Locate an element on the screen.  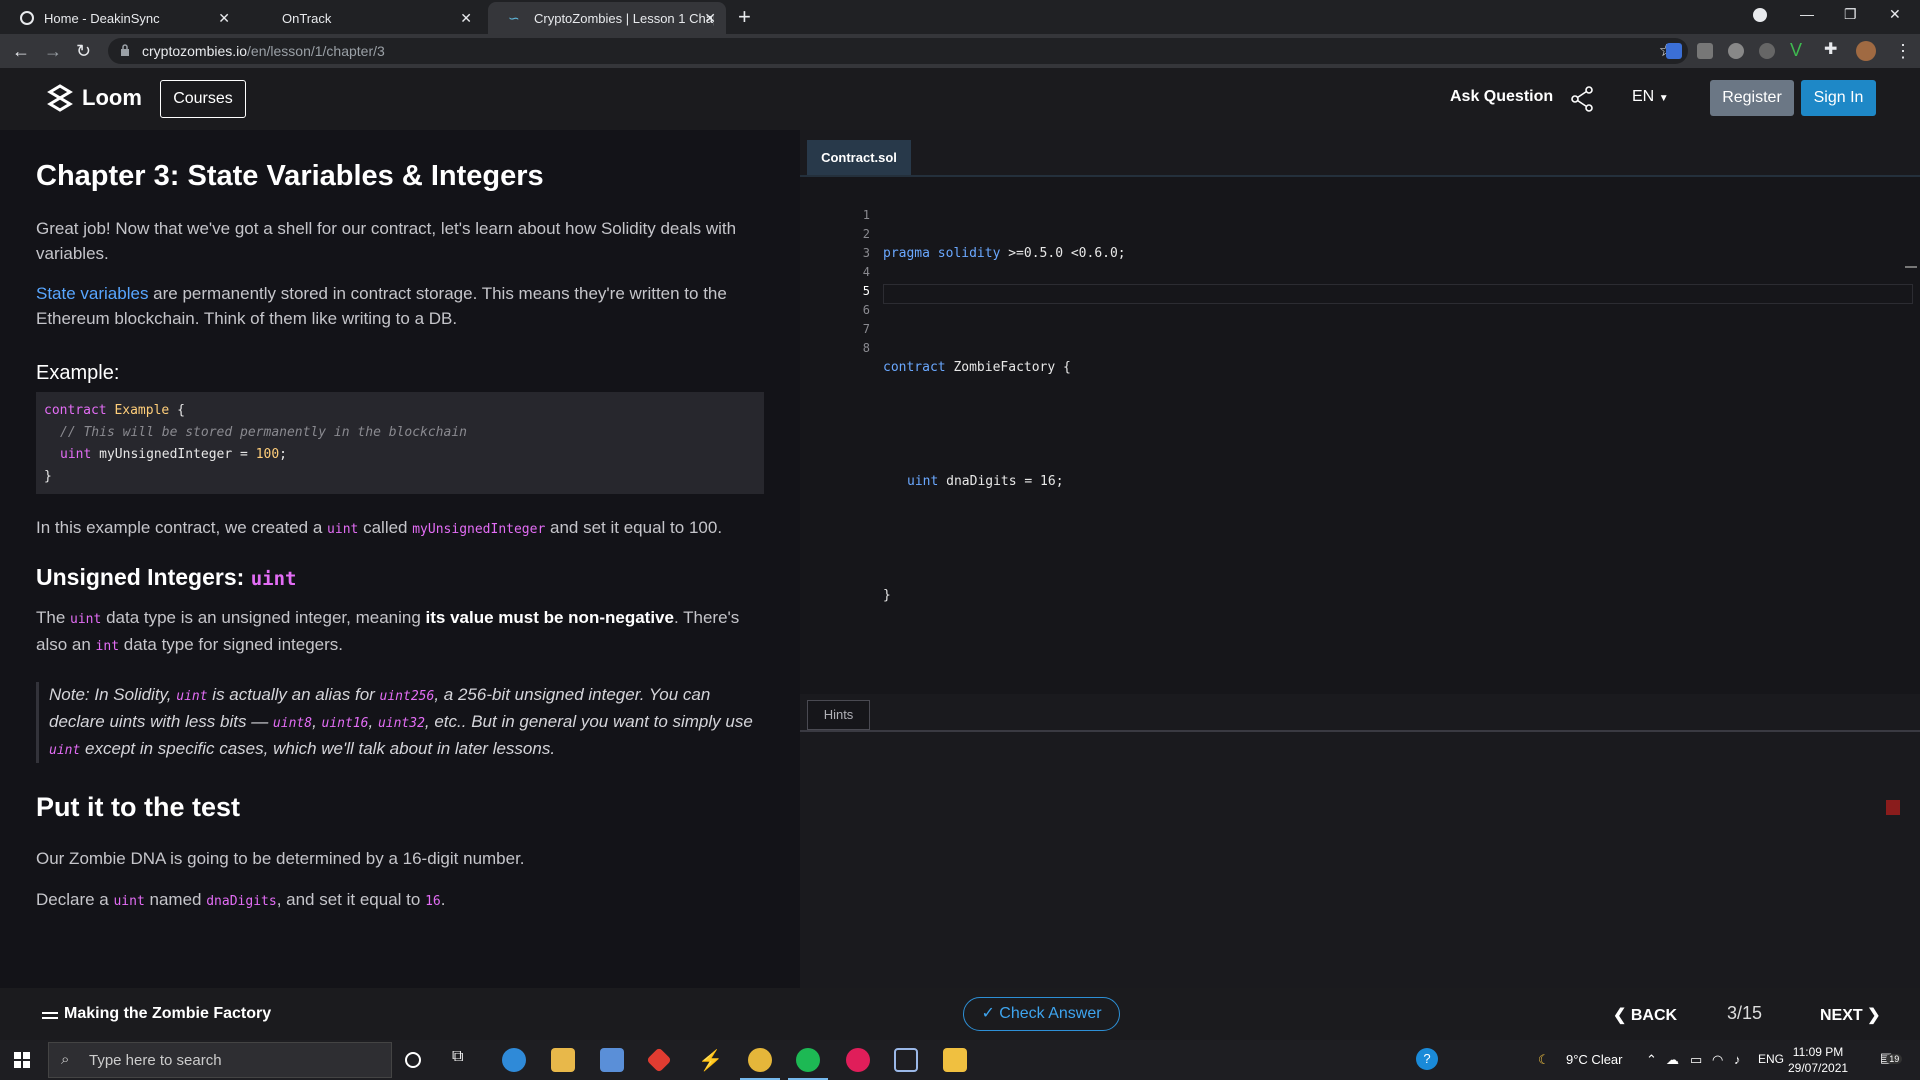
new-tab-icon: + is located at coordinates (744, 17).